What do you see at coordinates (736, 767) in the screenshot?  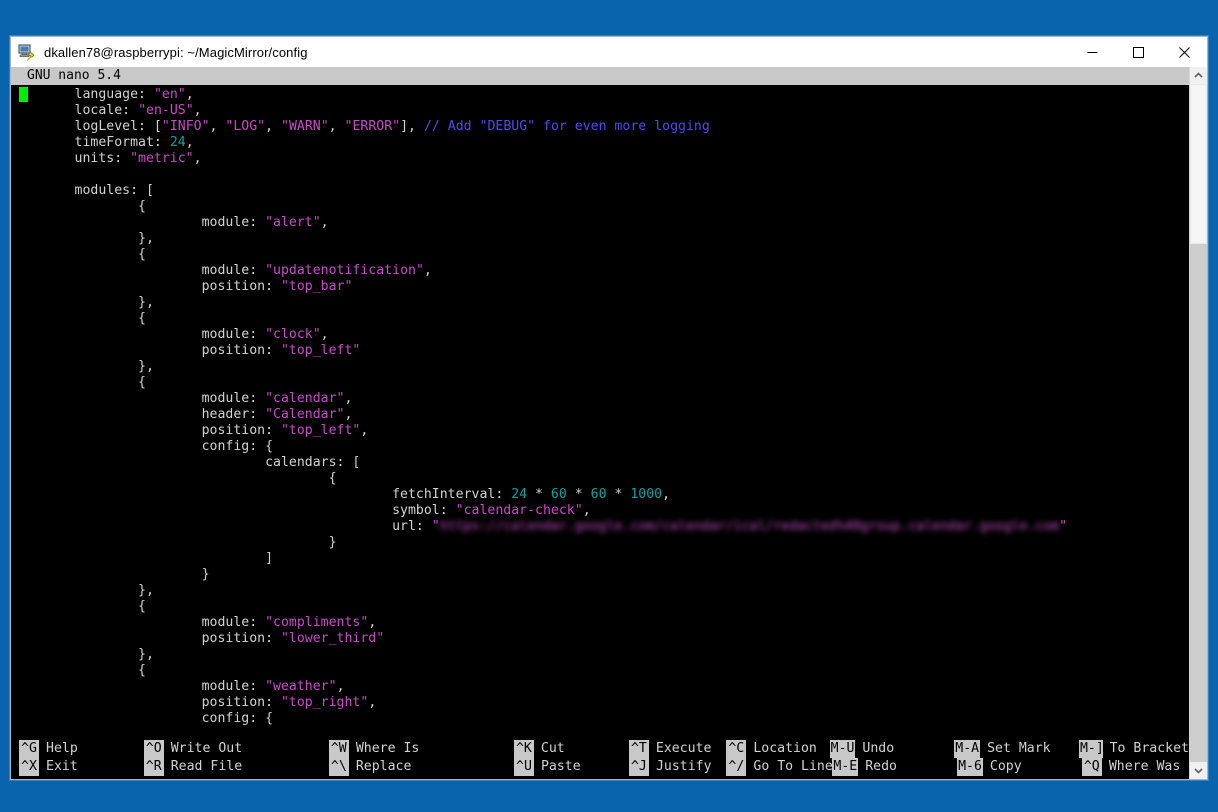 I see `shortcut-key: ^/` at bounding box center [736, 767].